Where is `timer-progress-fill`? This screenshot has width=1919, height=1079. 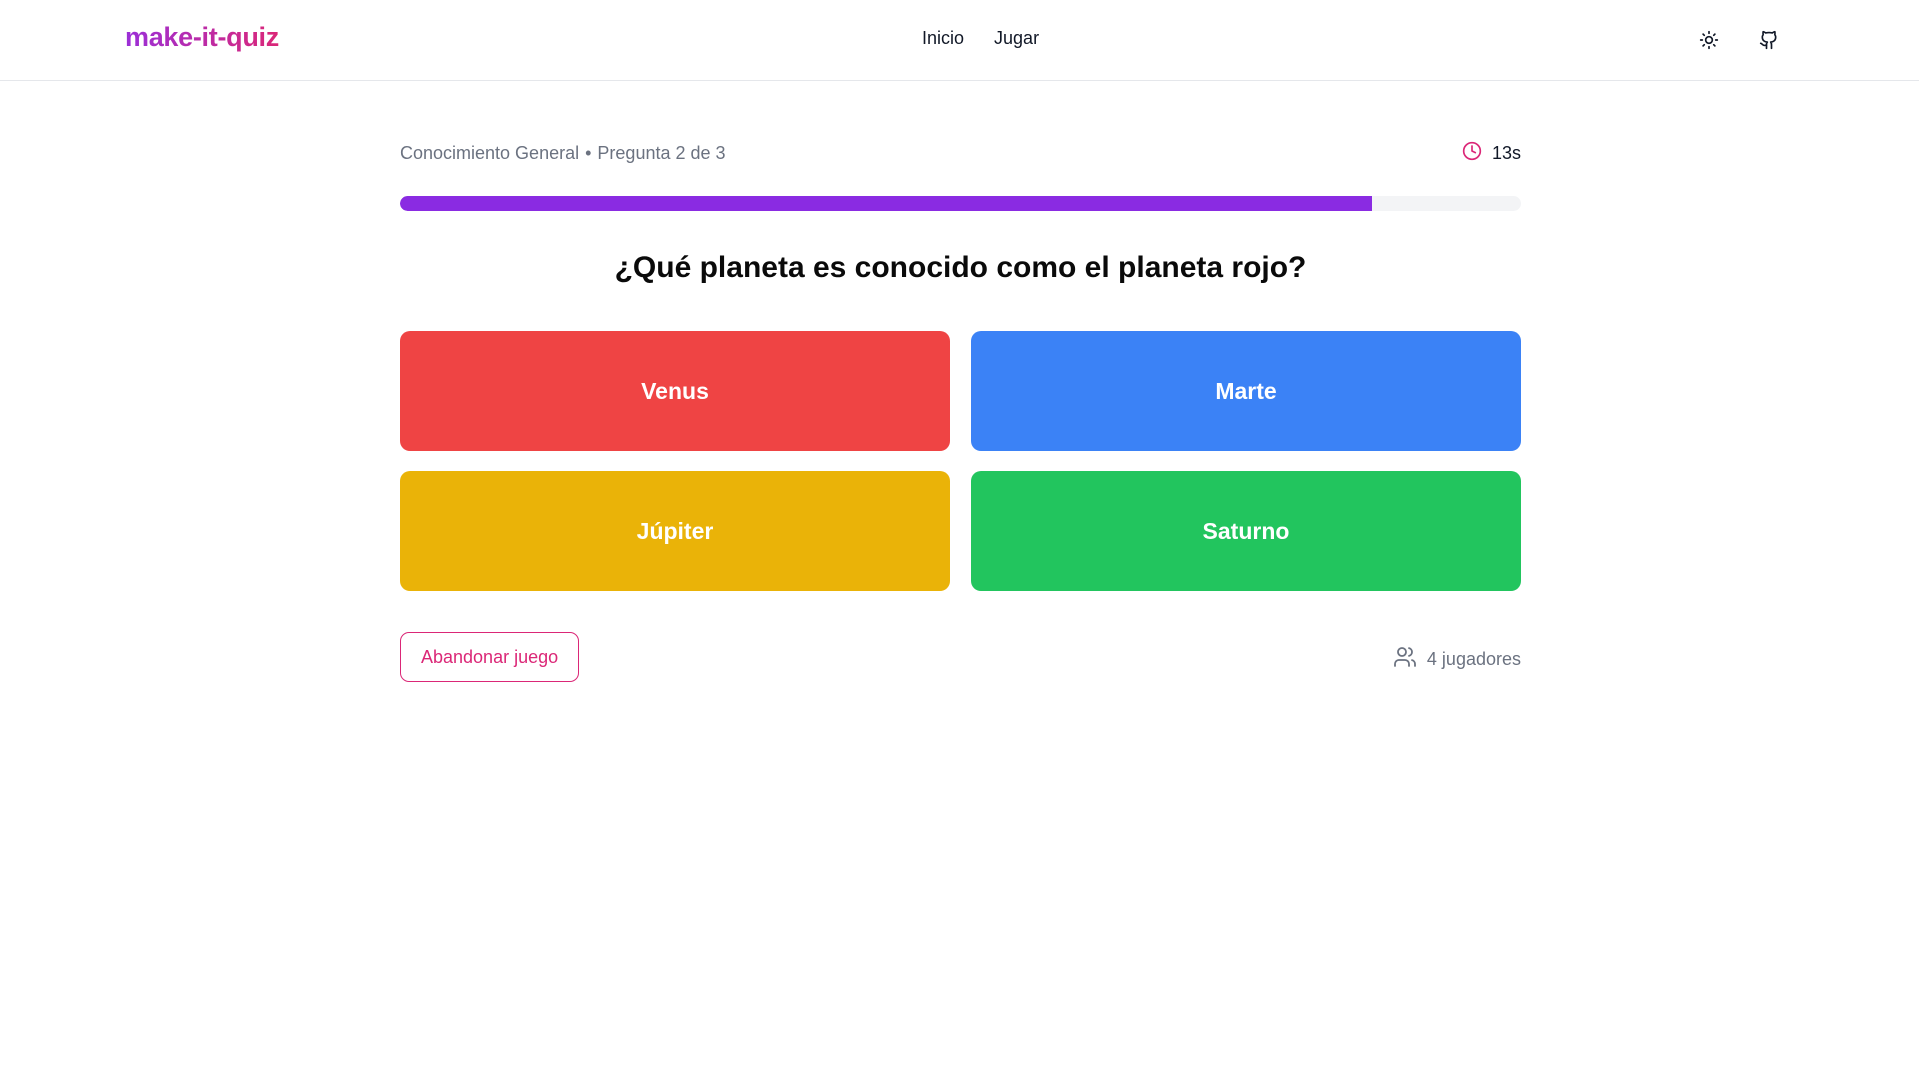 timer-progress-fill is located at coordinates (886, 203).